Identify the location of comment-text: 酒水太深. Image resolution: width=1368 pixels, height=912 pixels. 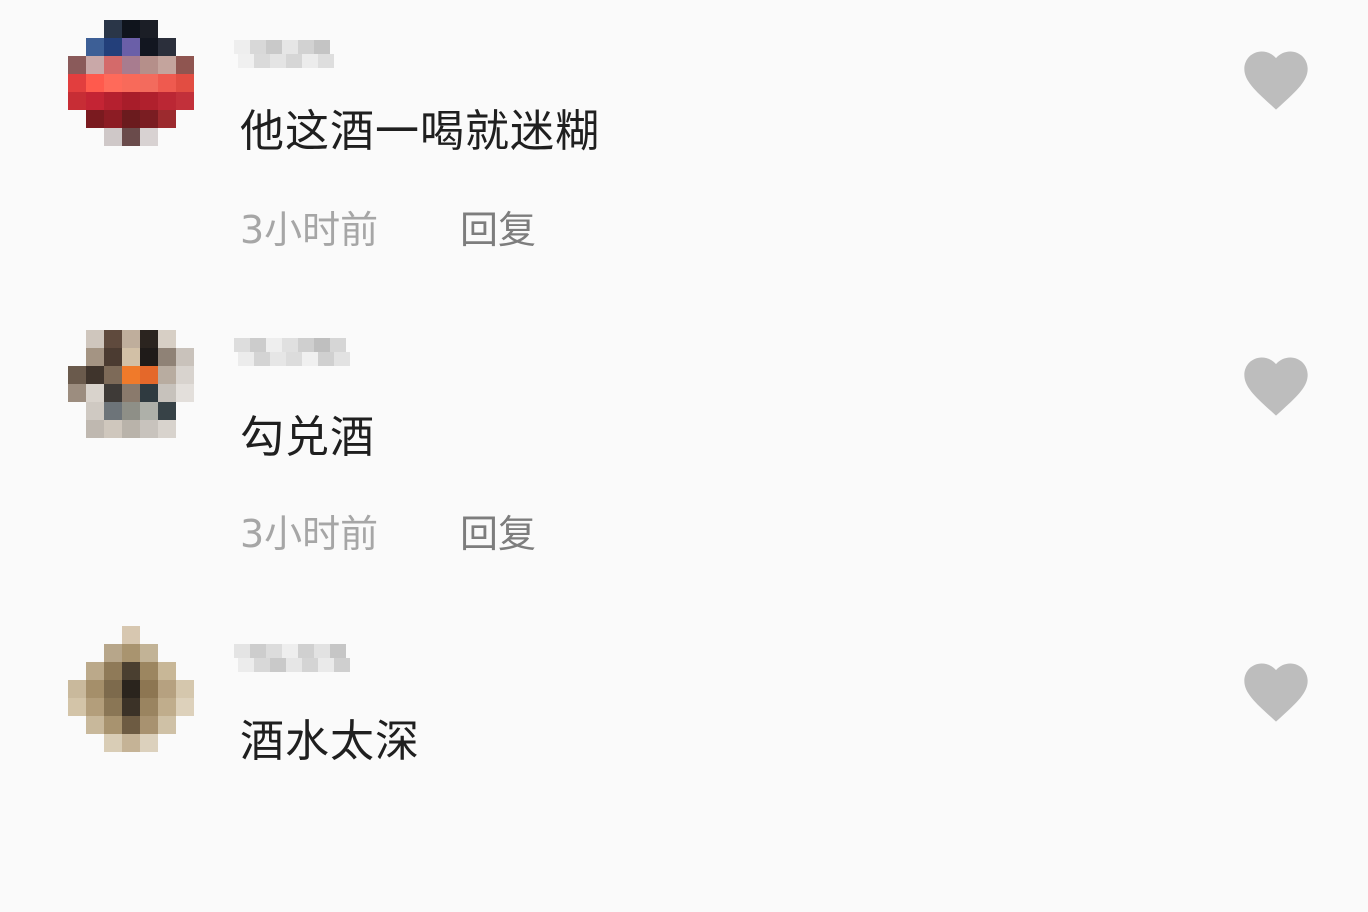
(330, 741).